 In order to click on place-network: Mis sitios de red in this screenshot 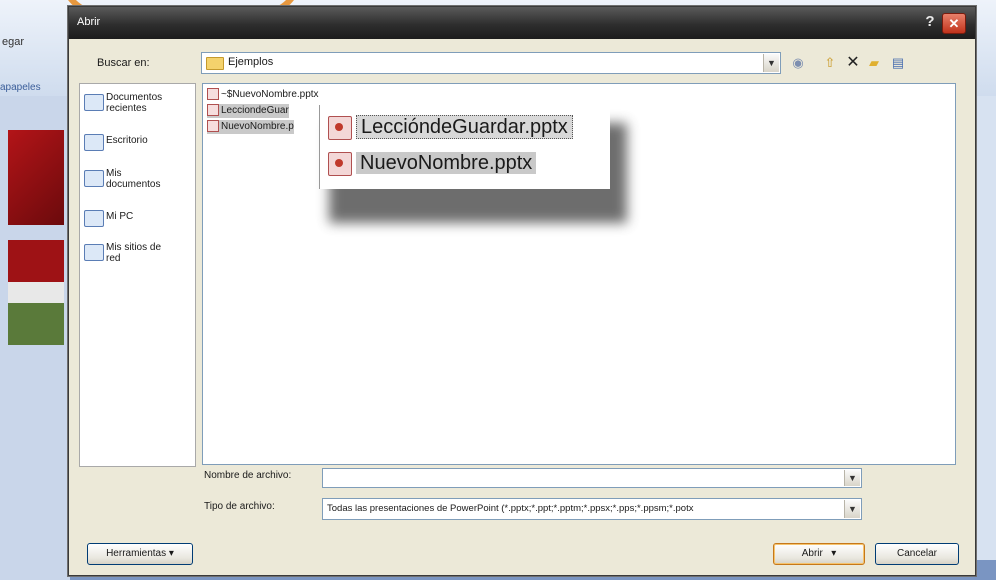, I will do `click(137, 257)`.